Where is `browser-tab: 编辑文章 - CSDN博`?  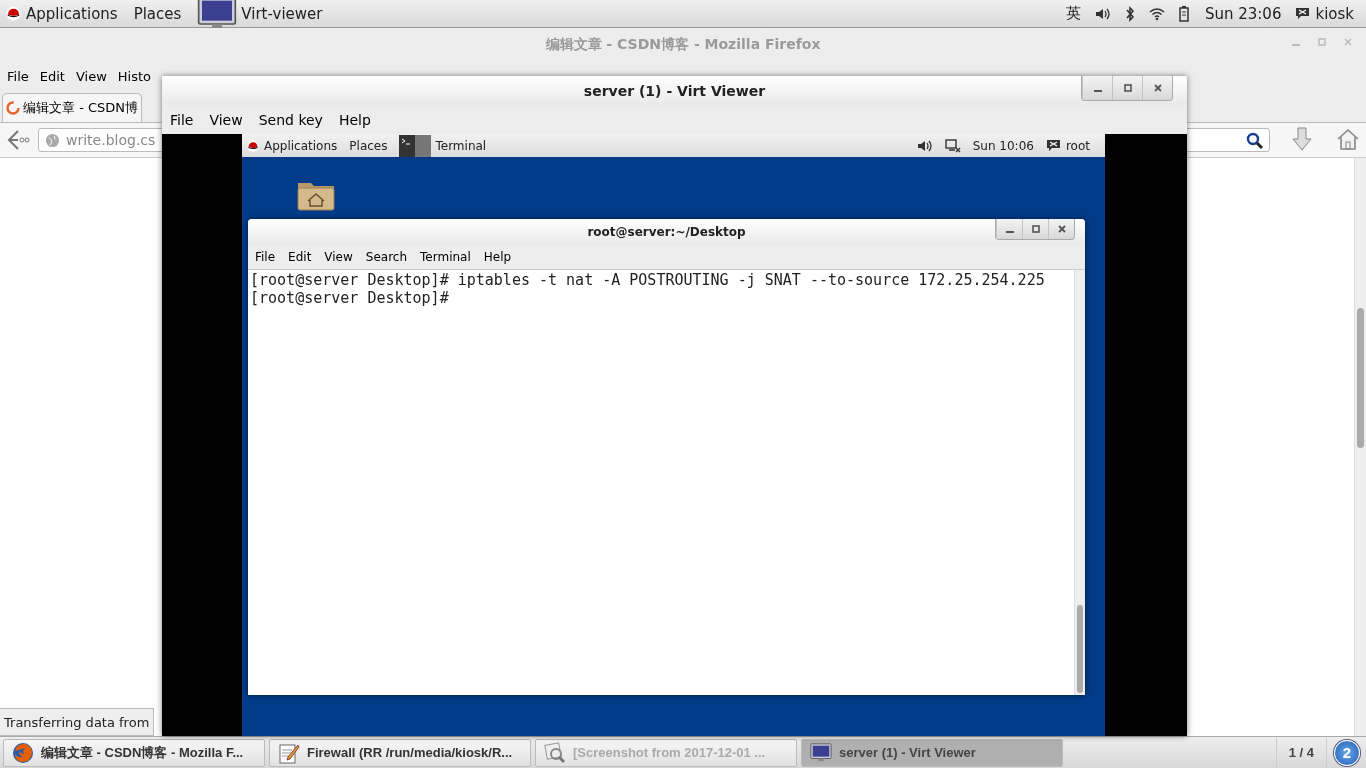 browser-tab: 编辑文章 - CSDN博 is located at coordinates (72, 107).